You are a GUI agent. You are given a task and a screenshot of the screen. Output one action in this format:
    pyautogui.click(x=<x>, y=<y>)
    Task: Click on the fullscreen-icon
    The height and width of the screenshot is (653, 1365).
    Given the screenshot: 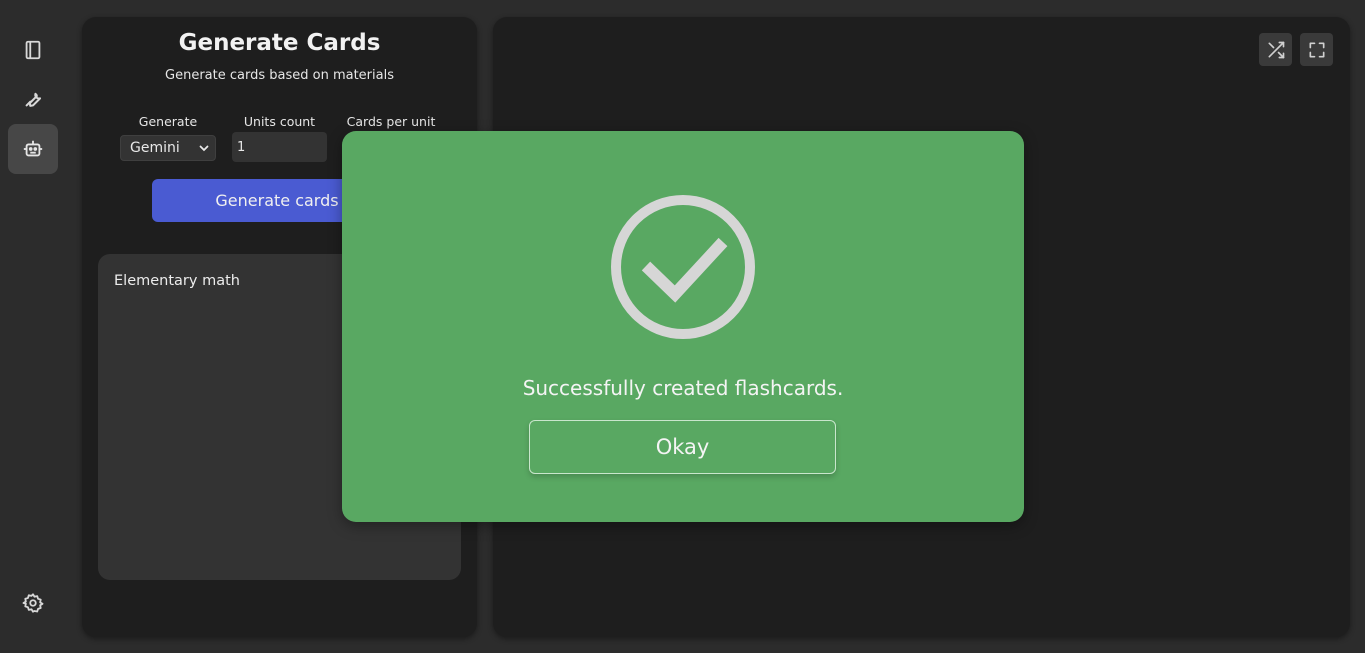 What is the action you would take?
    pyautogui.click(x=1316, y=50)
    